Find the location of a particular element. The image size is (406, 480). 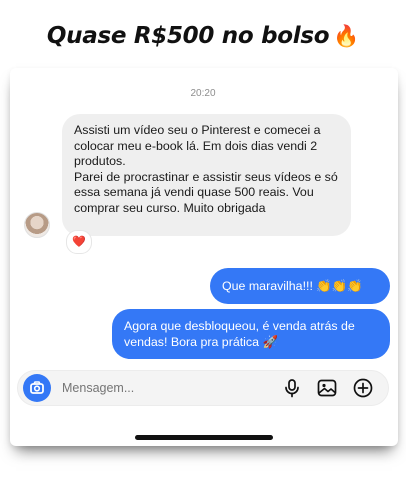

image-icon is located at coordinates (327, 388).